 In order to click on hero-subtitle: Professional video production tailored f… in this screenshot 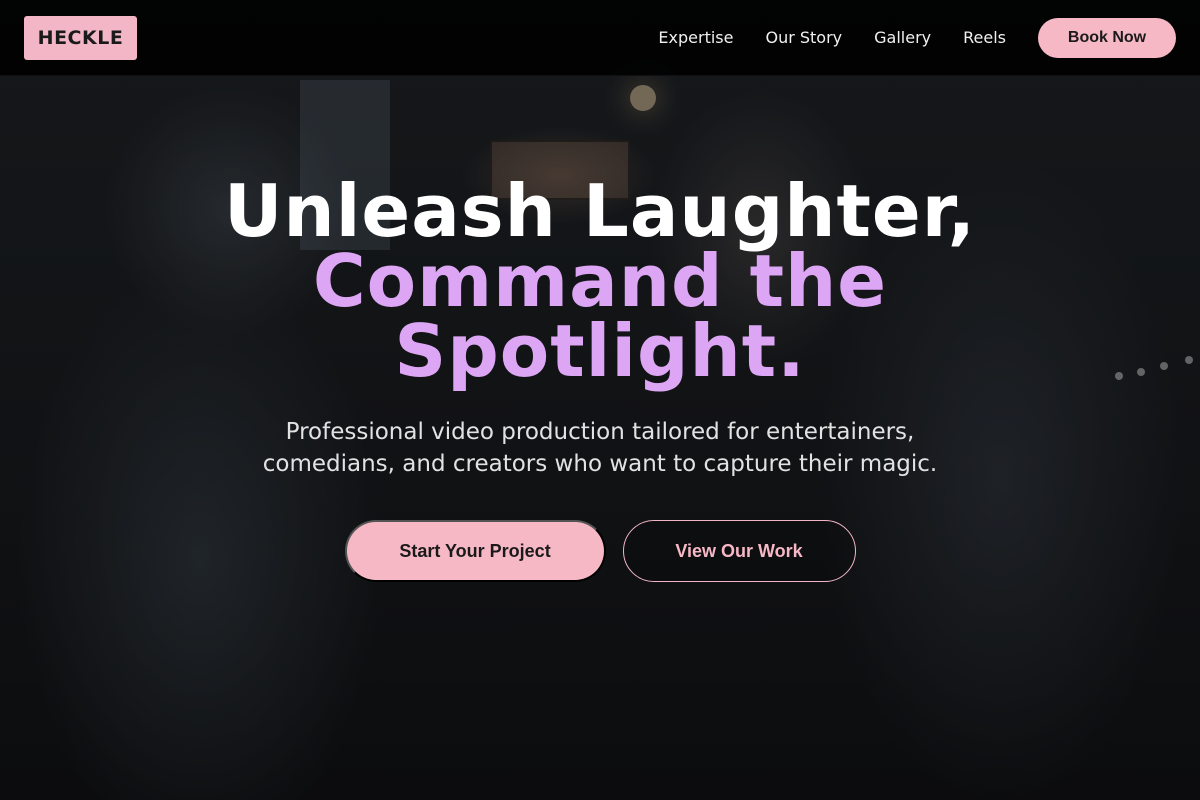, I will do `click(600, 448)`.